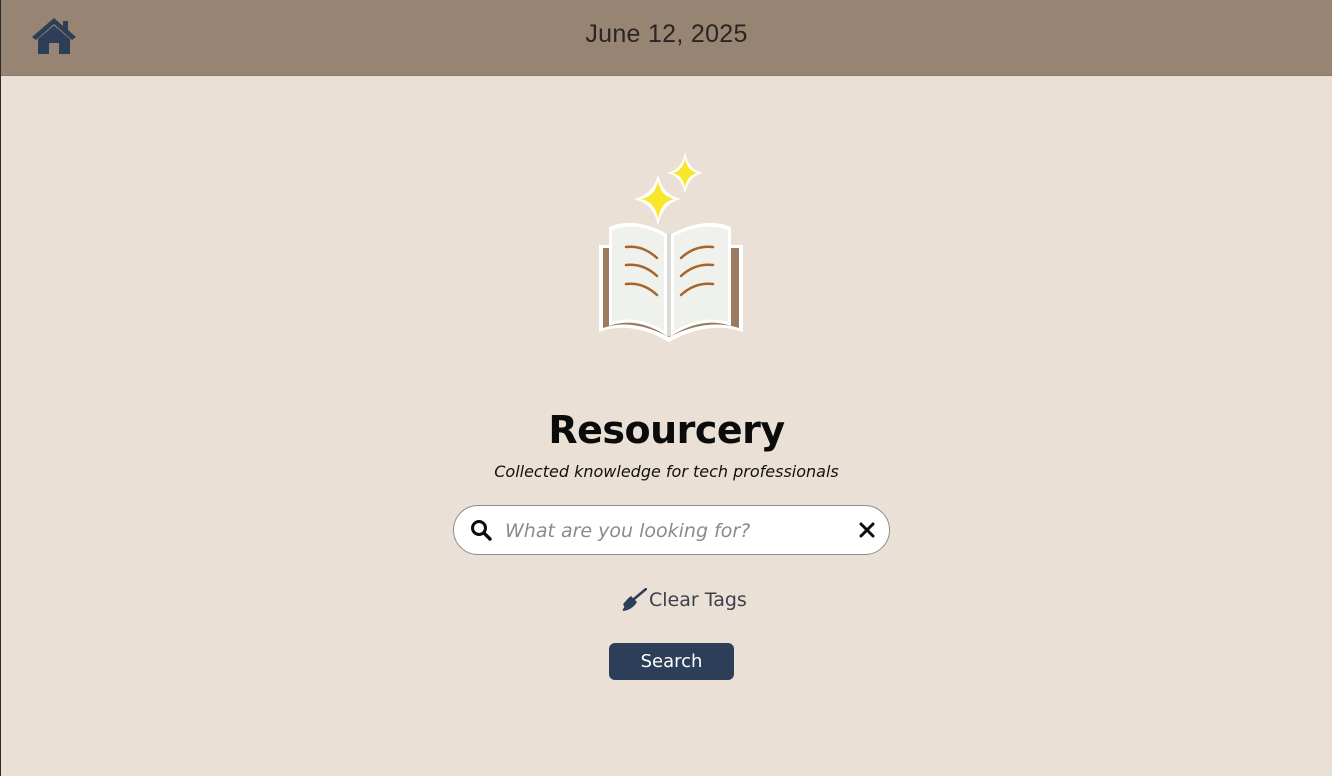 The height and width of the screenshot is (776, 1332). I want to click on broom-icon, so click(634, 599).